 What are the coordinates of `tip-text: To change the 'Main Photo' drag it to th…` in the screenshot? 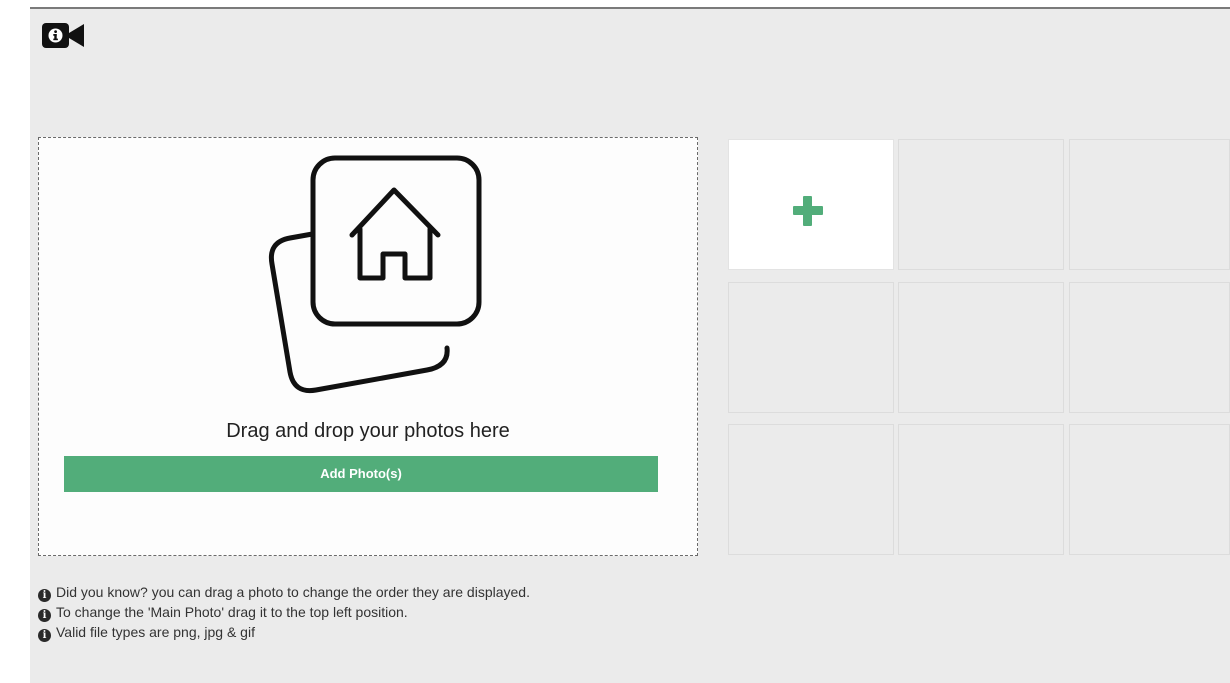 It's located at (232, 612).